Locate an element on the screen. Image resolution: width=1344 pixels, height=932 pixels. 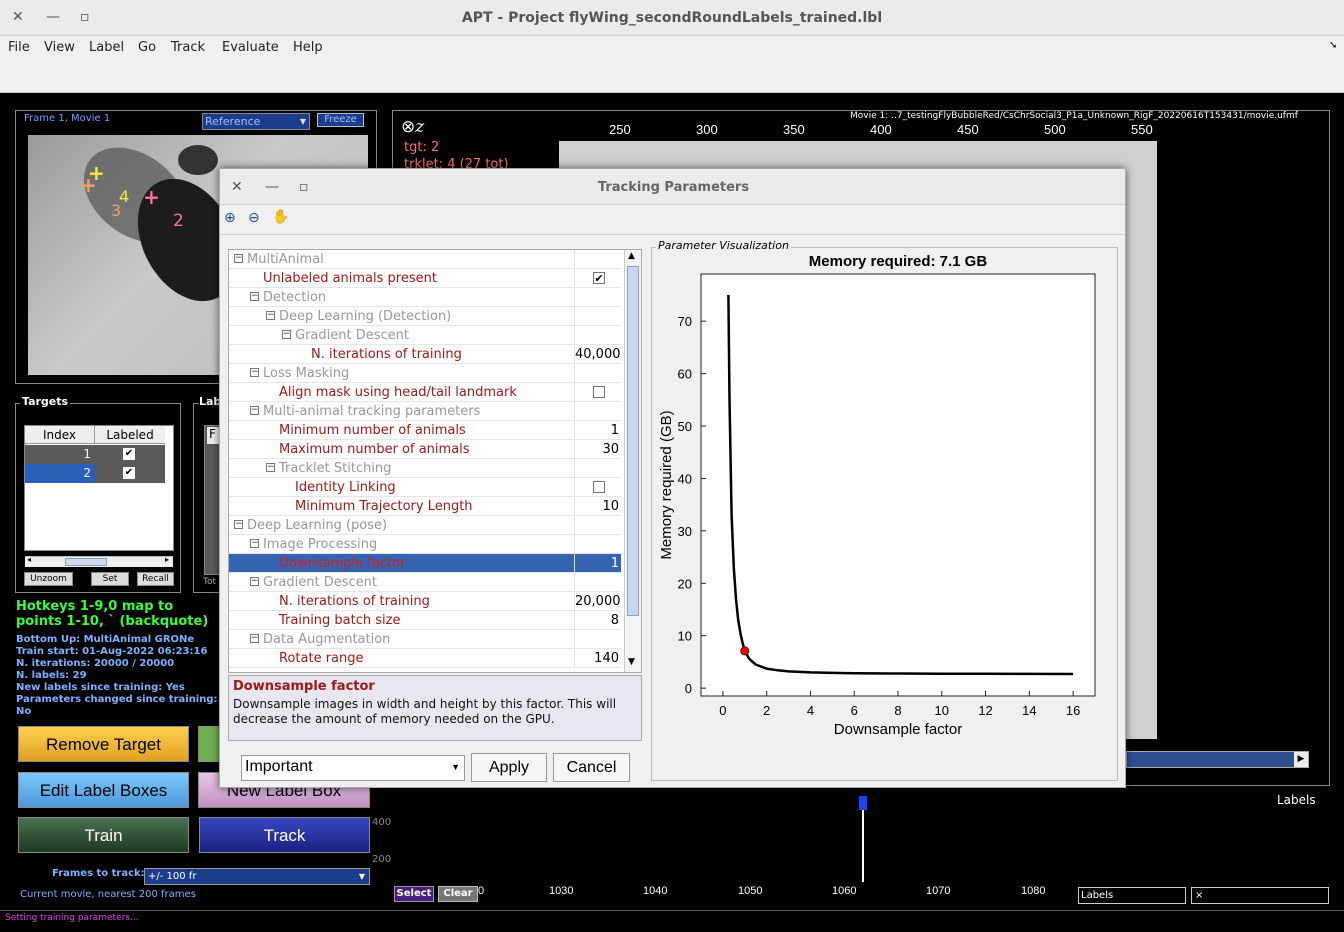
apply-button: Apply is located at coordinates (509, 767).